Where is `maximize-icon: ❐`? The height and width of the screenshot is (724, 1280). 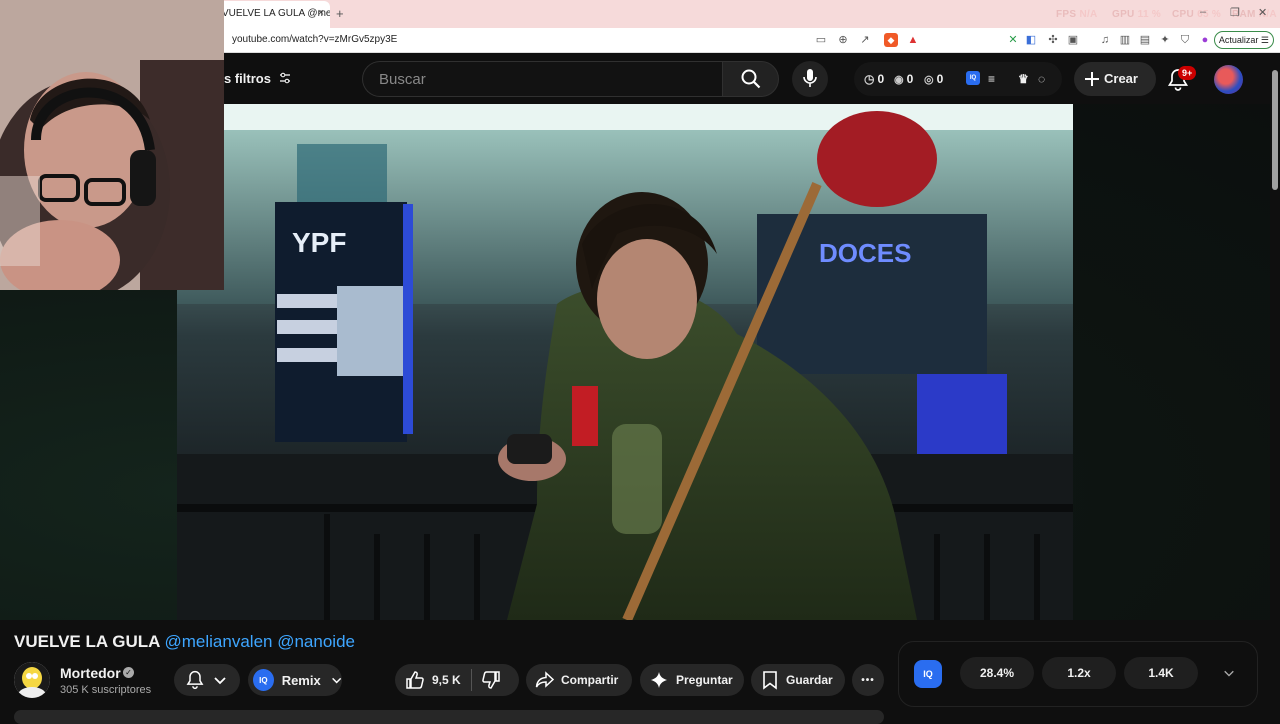
maximize-icon: ❐ is located at coordinates (1235, 12).